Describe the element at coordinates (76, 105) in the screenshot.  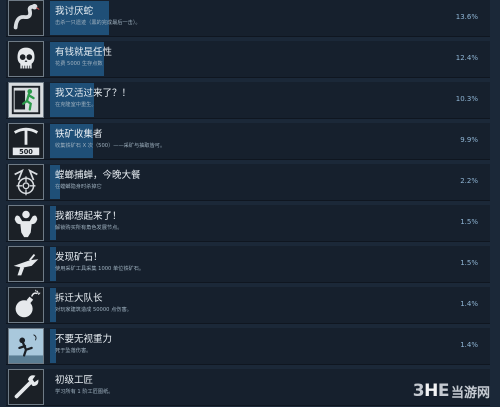
I see `achievement-description: 在克隆室中重生。` at that location.